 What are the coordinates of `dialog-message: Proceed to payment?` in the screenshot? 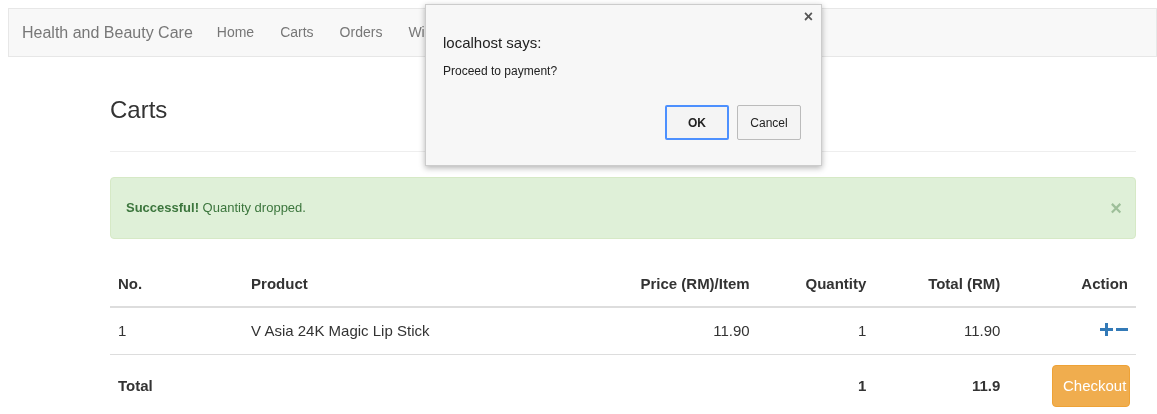 It's located at (500, 71).